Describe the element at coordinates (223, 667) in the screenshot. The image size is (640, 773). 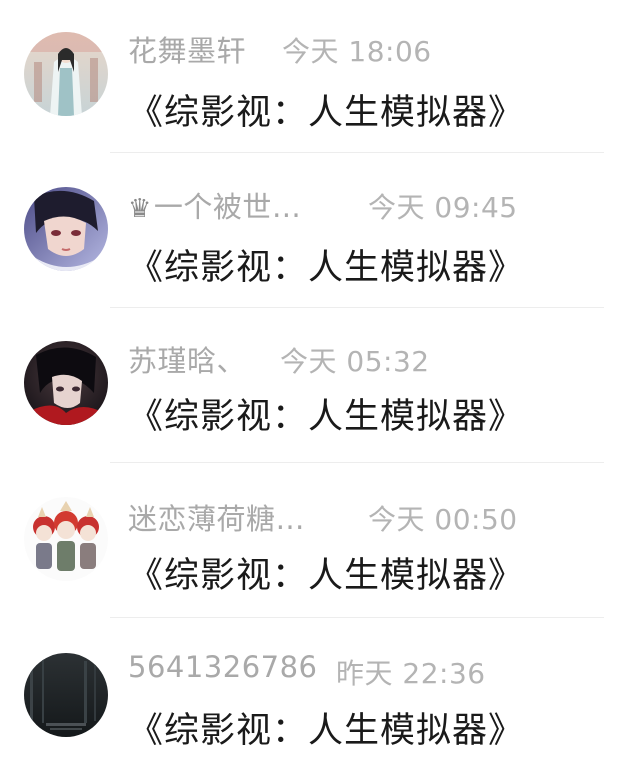
I see `contact-name: 5641326786` at that location.